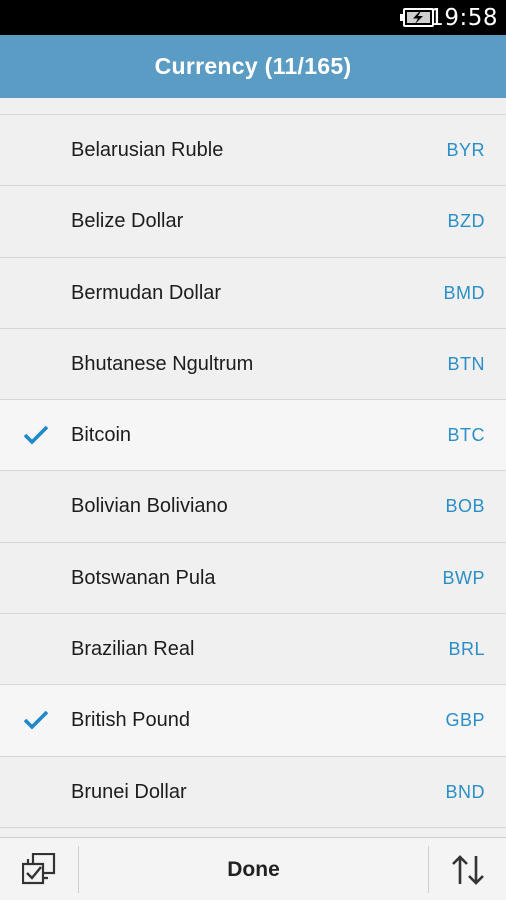 The height and width of the screenshot is (900, 506). I want to click on currency-code: GBP, so click(465, 720).